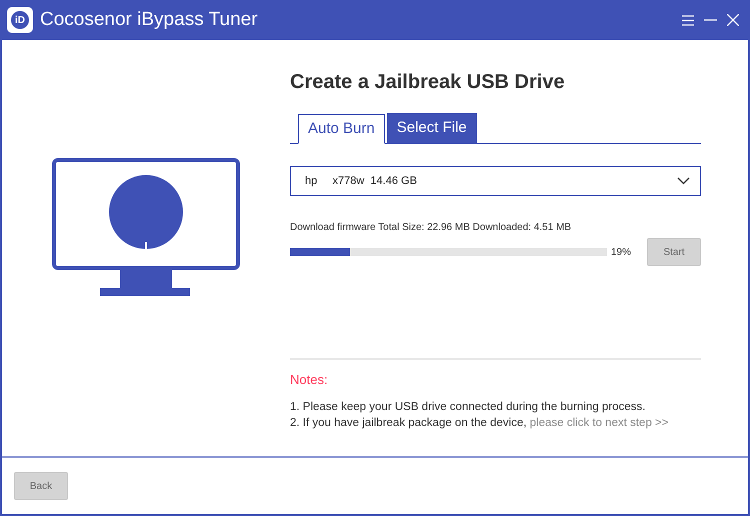 Image resolution: width=750 pixels, height=516 pixels. I want to click on next-step-link: please click to next step >>, so click(599, 422).